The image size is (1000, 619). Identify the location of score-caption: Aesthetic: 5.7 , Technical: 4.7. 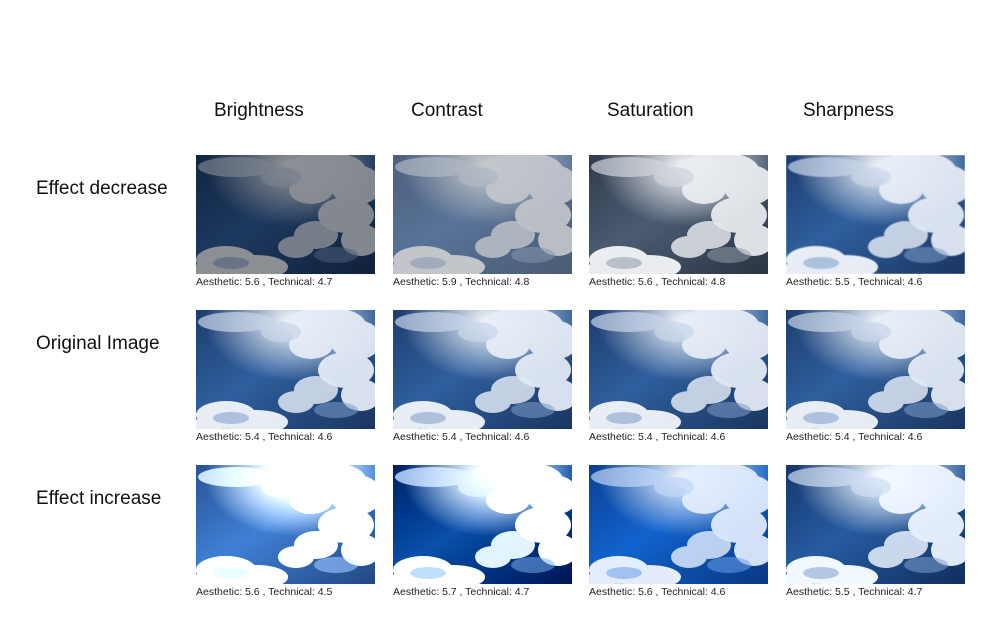
(461, 592).